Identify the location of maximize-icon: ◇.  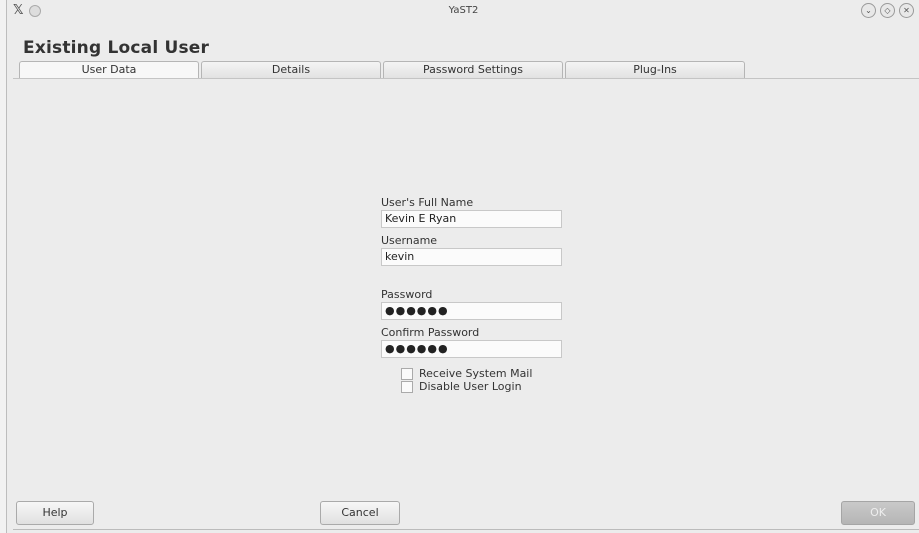
(887, 10).